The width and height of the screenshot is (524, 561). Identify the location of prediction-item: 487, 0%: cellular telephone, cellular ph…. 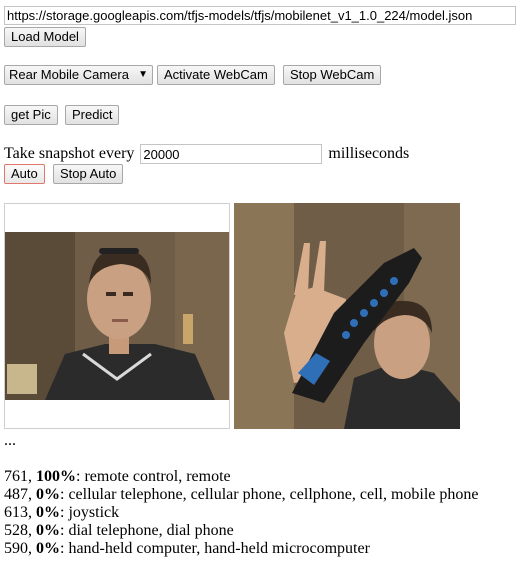
(241, 494).